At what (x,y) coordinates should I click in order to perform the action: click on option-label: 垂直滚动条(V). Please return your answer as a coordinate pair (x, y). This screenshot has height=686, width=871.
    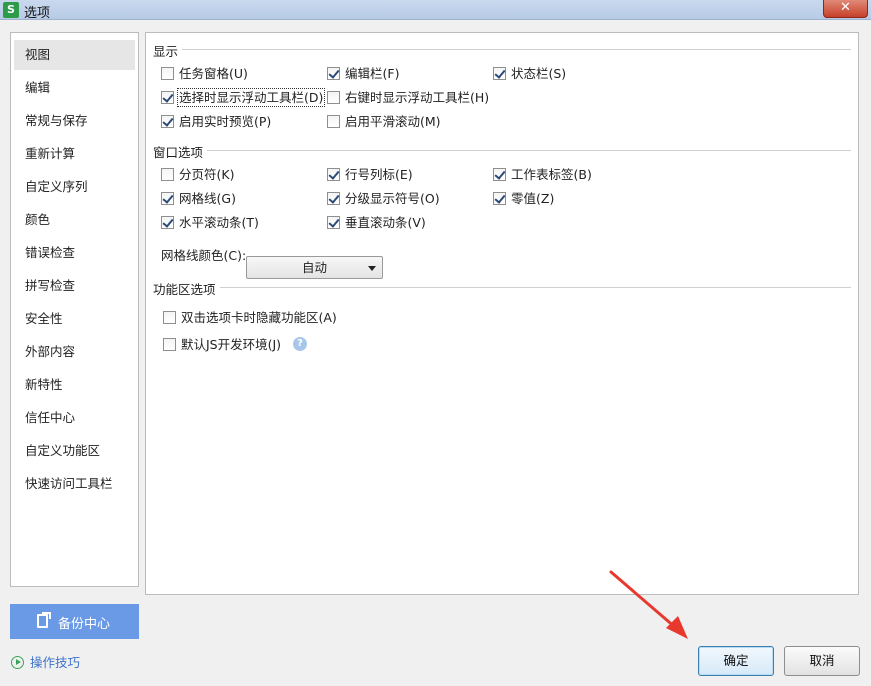
    Looking at the image, I should click on (385, 222).